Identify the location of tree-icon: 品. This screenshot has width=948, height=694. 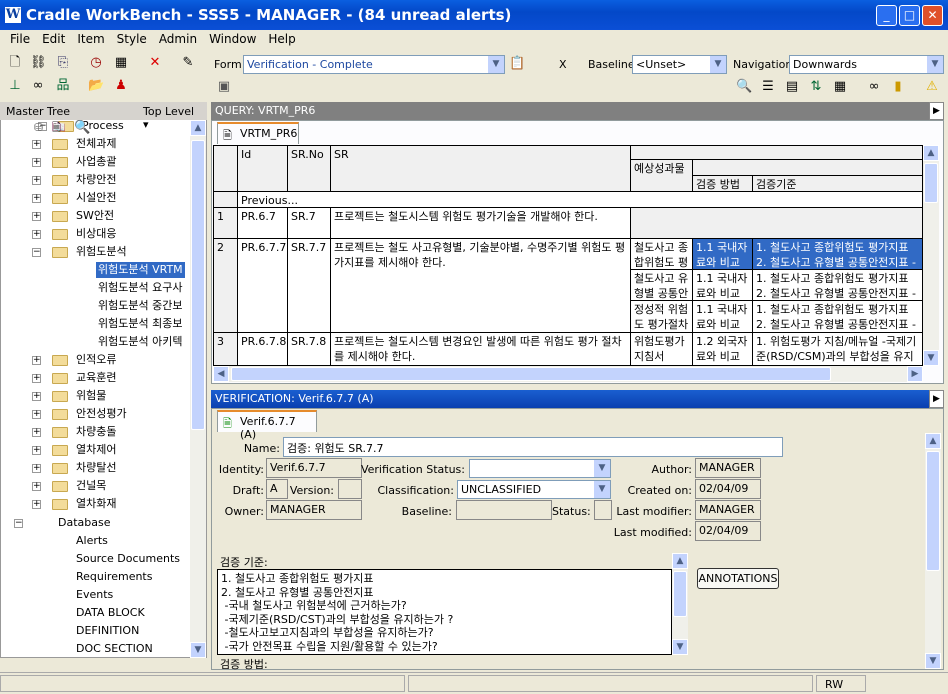
(63, 86).